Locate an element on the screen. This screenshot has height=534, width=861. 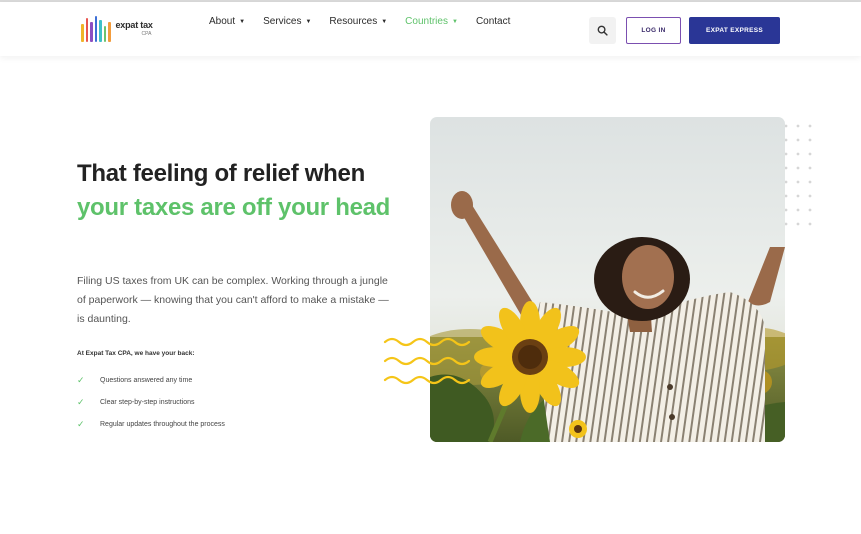
wave-lines-decoration is located at coordinates (427, 361).